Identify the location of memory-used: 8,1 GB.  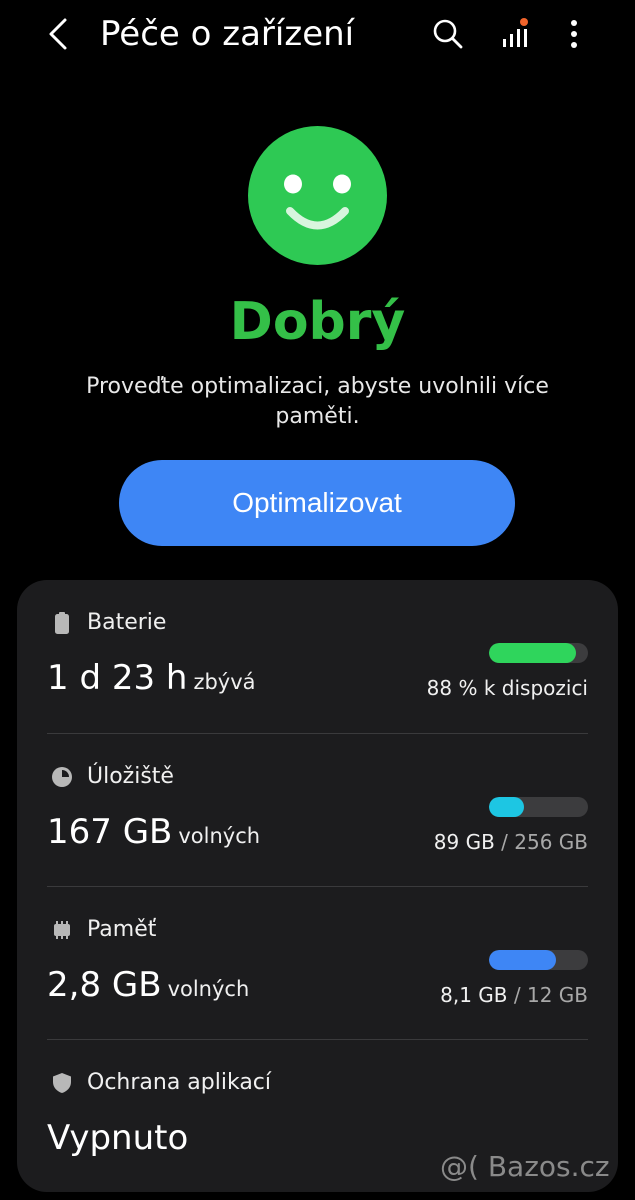
(474, 995).